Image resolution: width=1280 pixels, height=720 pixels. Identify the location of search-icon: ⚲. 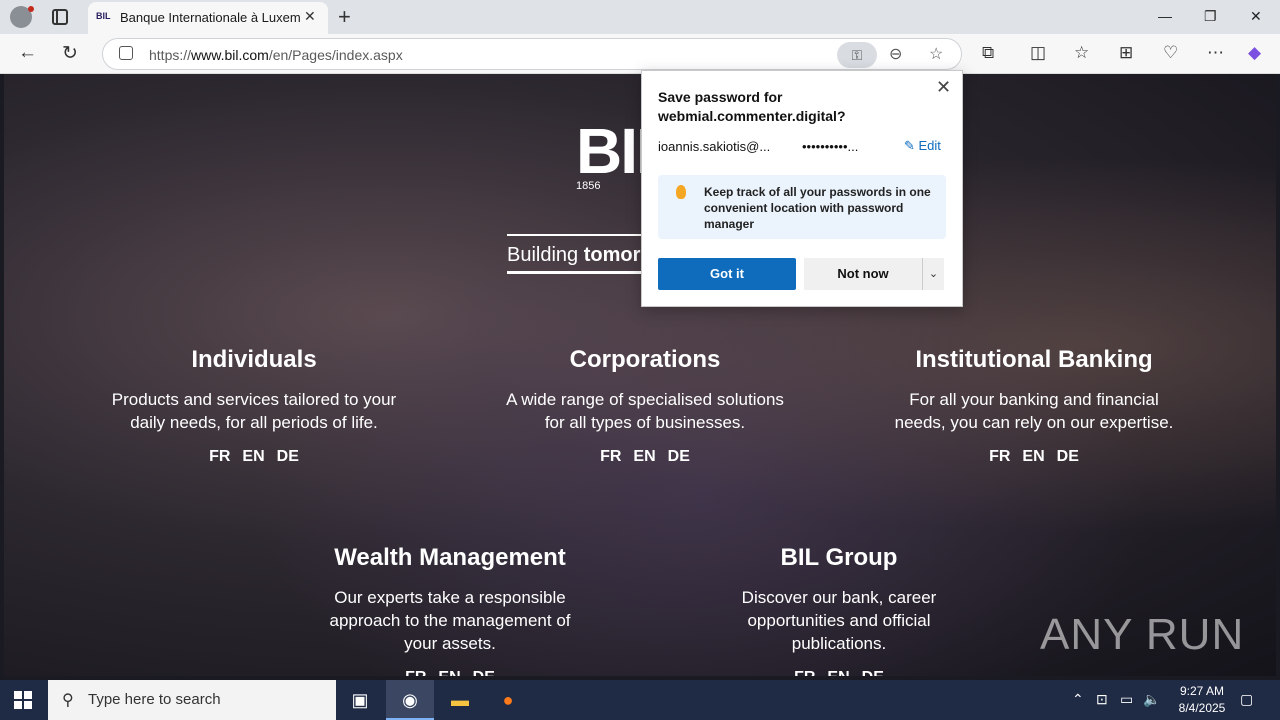
(68, 700).